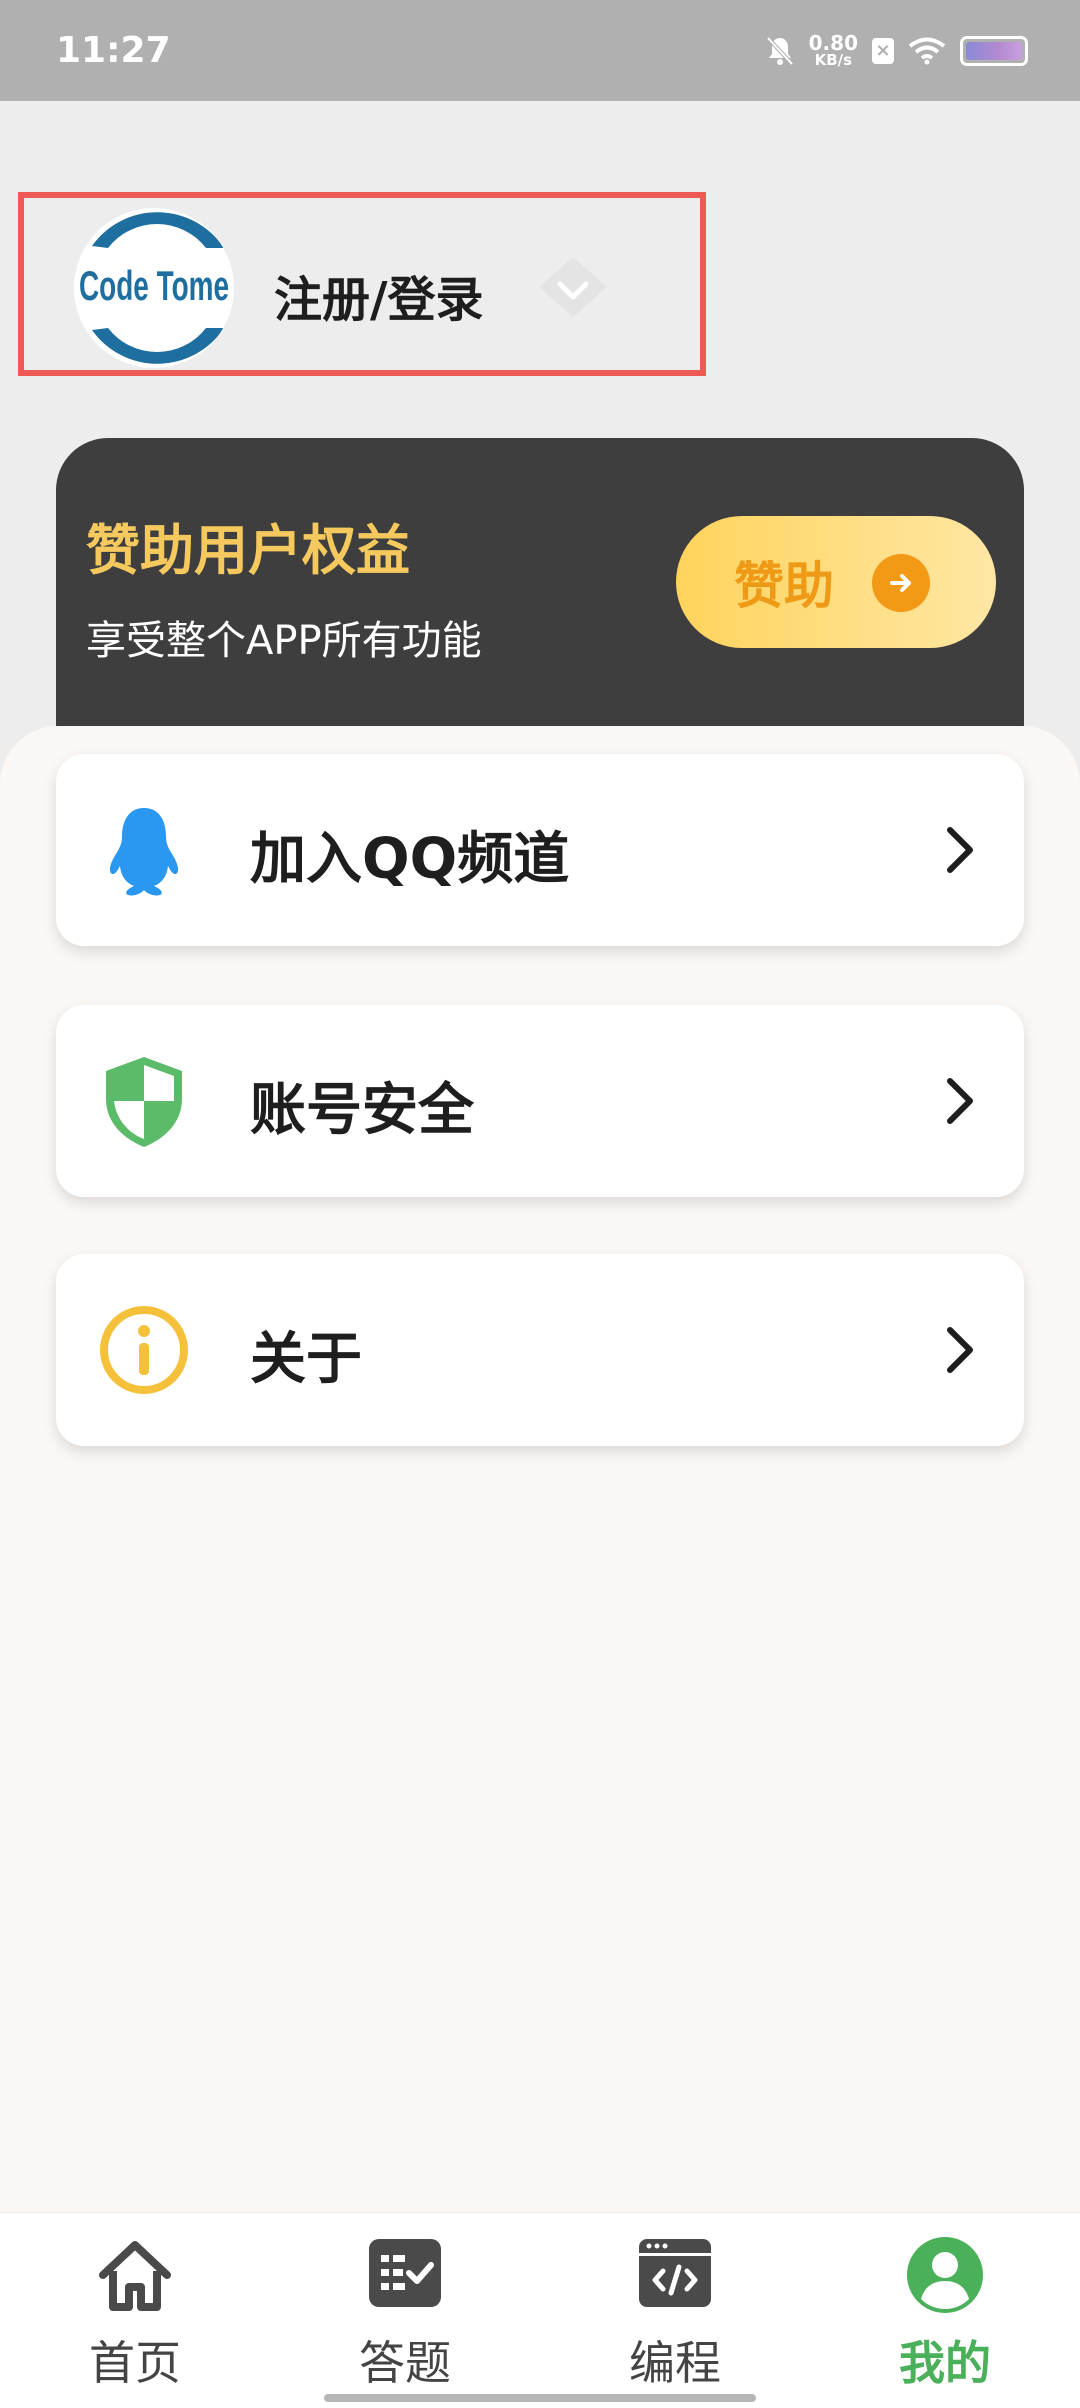 Image resolution: width=1080 pixels, height=2408 pixels. I want to click on wifi-icon, so click(927, 50).